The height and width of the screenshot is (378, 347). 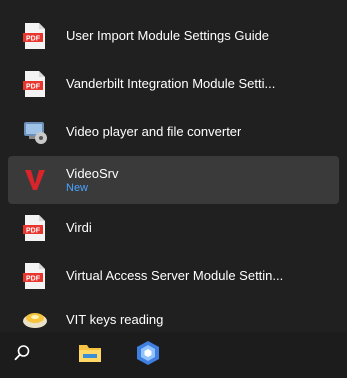 I want to click on app-item-virdi: PDF Virdi, so click(x=173, y=228).